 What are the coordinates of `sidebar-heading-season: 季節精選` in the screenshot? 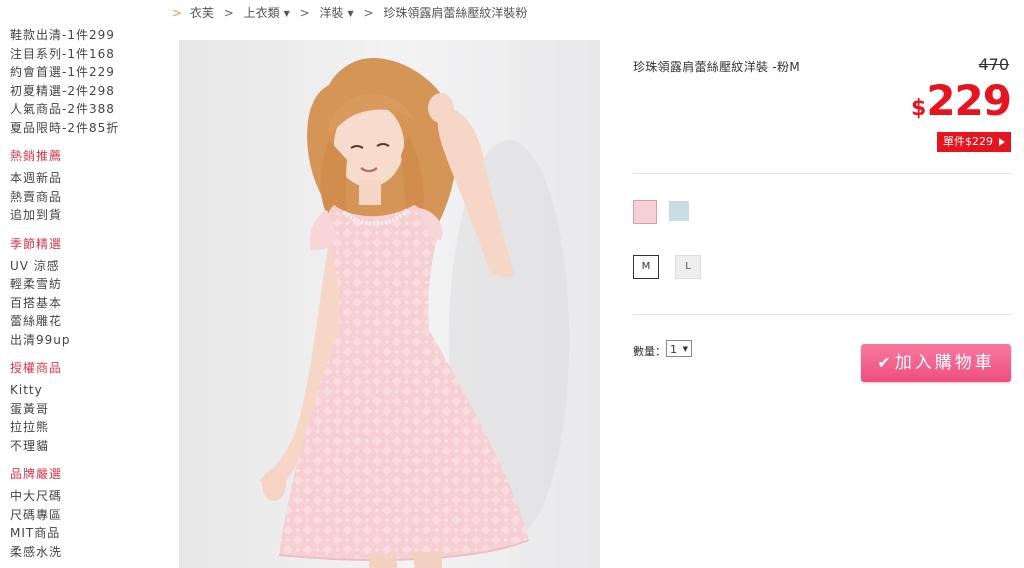 It's located at (36, 243).